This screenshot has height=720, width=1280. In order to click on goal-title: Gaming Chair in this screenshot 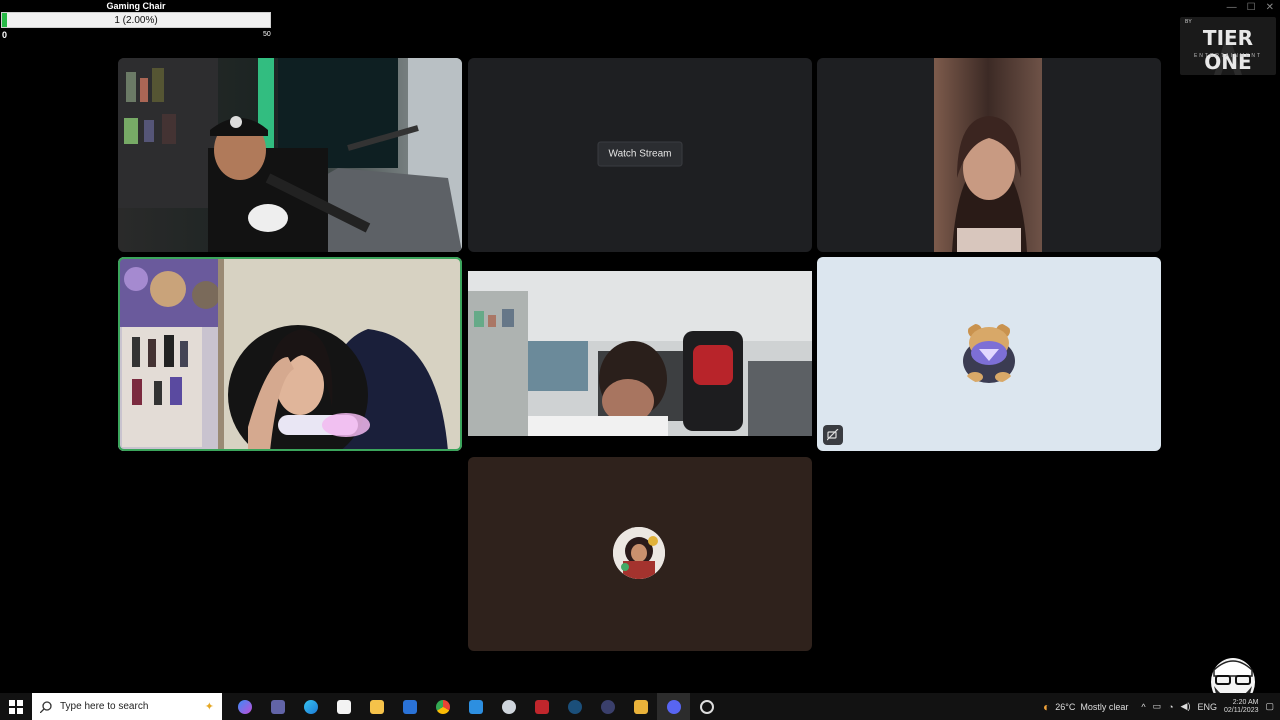, I will do `click(136, 6)`.